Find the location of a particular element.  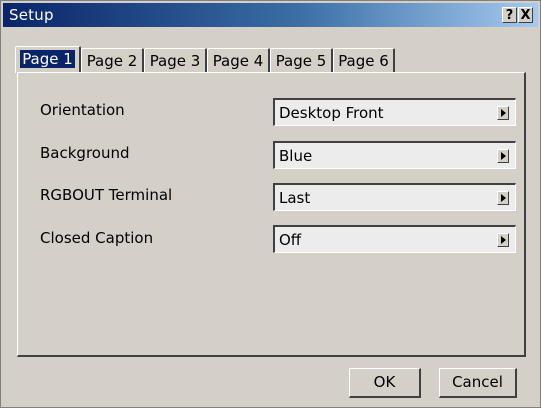

background-value: Blue is located at coordinates (296, 156).